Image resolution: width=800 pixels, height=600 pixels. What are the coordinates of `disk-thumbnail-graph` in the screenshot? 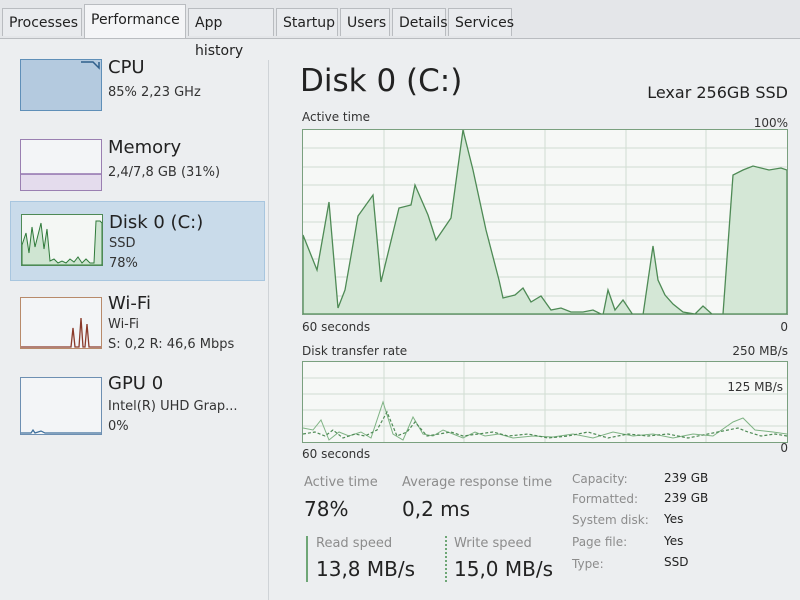 It's located at (62, 240).